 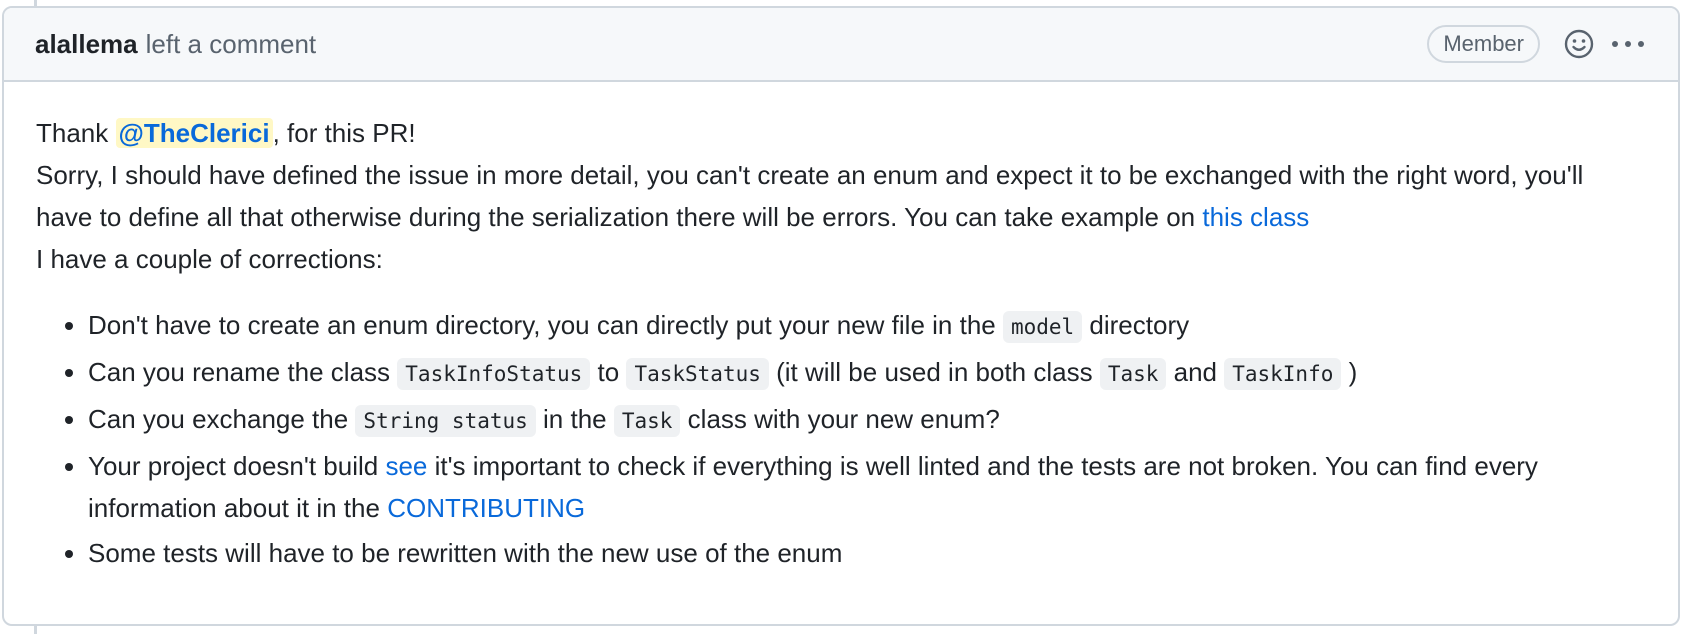 What do you see at coordinates (841, 45) in the screenshot?
I see `comment-header: alallema left a comment Member` at bounding box center [841, 45].